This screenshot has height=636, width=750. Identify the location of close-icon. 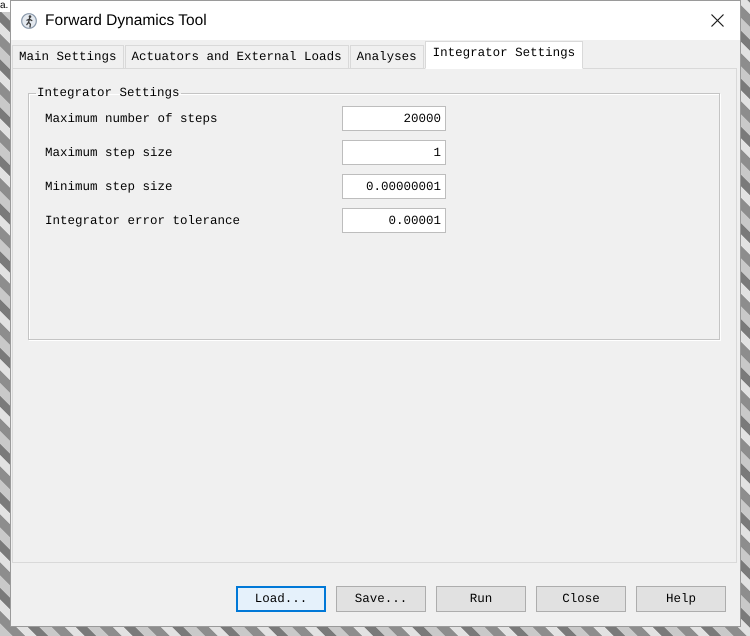
(717, 20).